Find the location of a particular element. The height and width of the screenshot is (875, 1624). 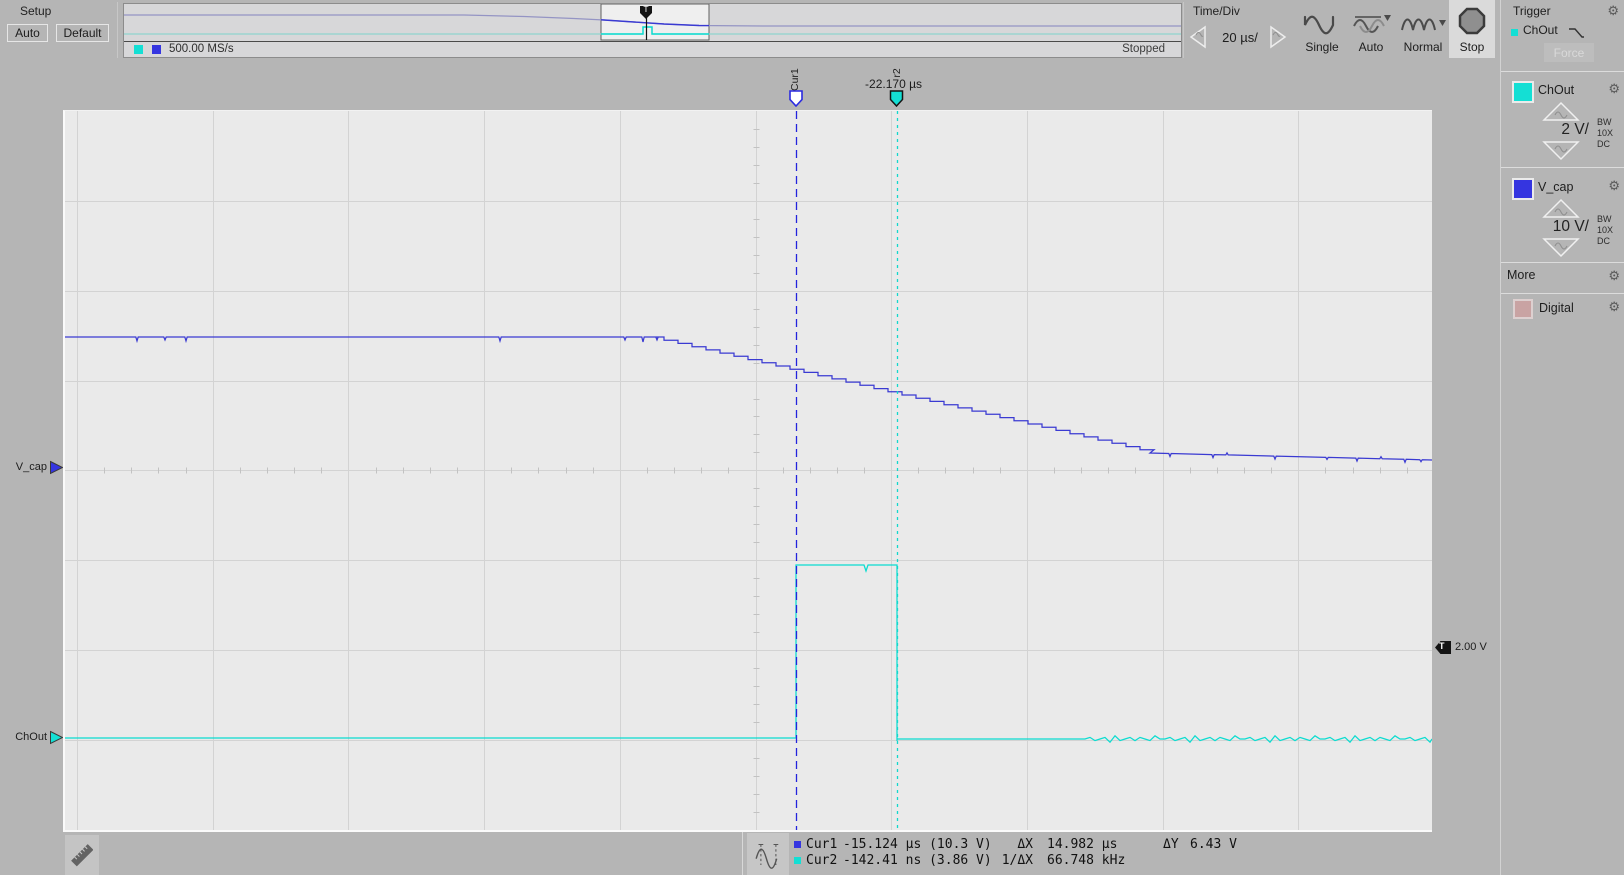

more-label: More is located at coordinates (1521, 275).